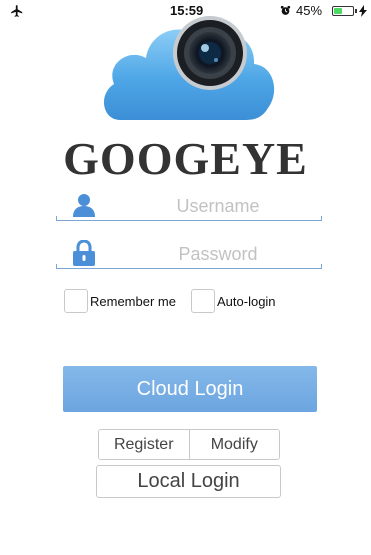  I want to click on lock-icon, so click(84, 253).